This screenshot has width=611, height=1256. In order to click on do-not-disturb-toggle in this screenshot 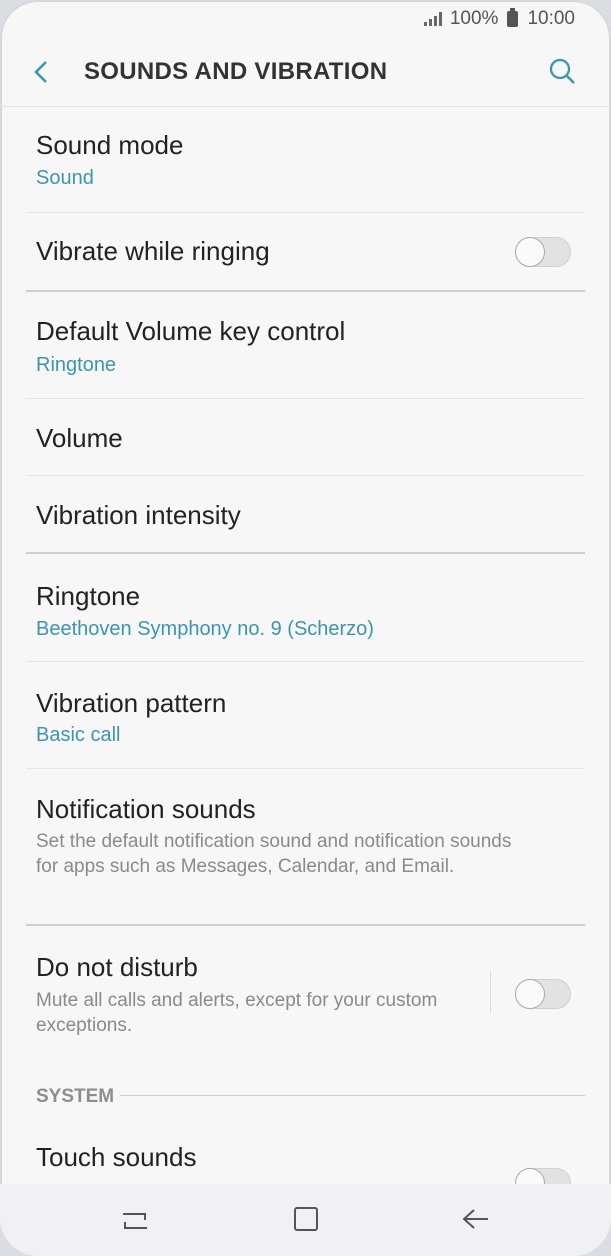, I will do `click(543, 994)`.